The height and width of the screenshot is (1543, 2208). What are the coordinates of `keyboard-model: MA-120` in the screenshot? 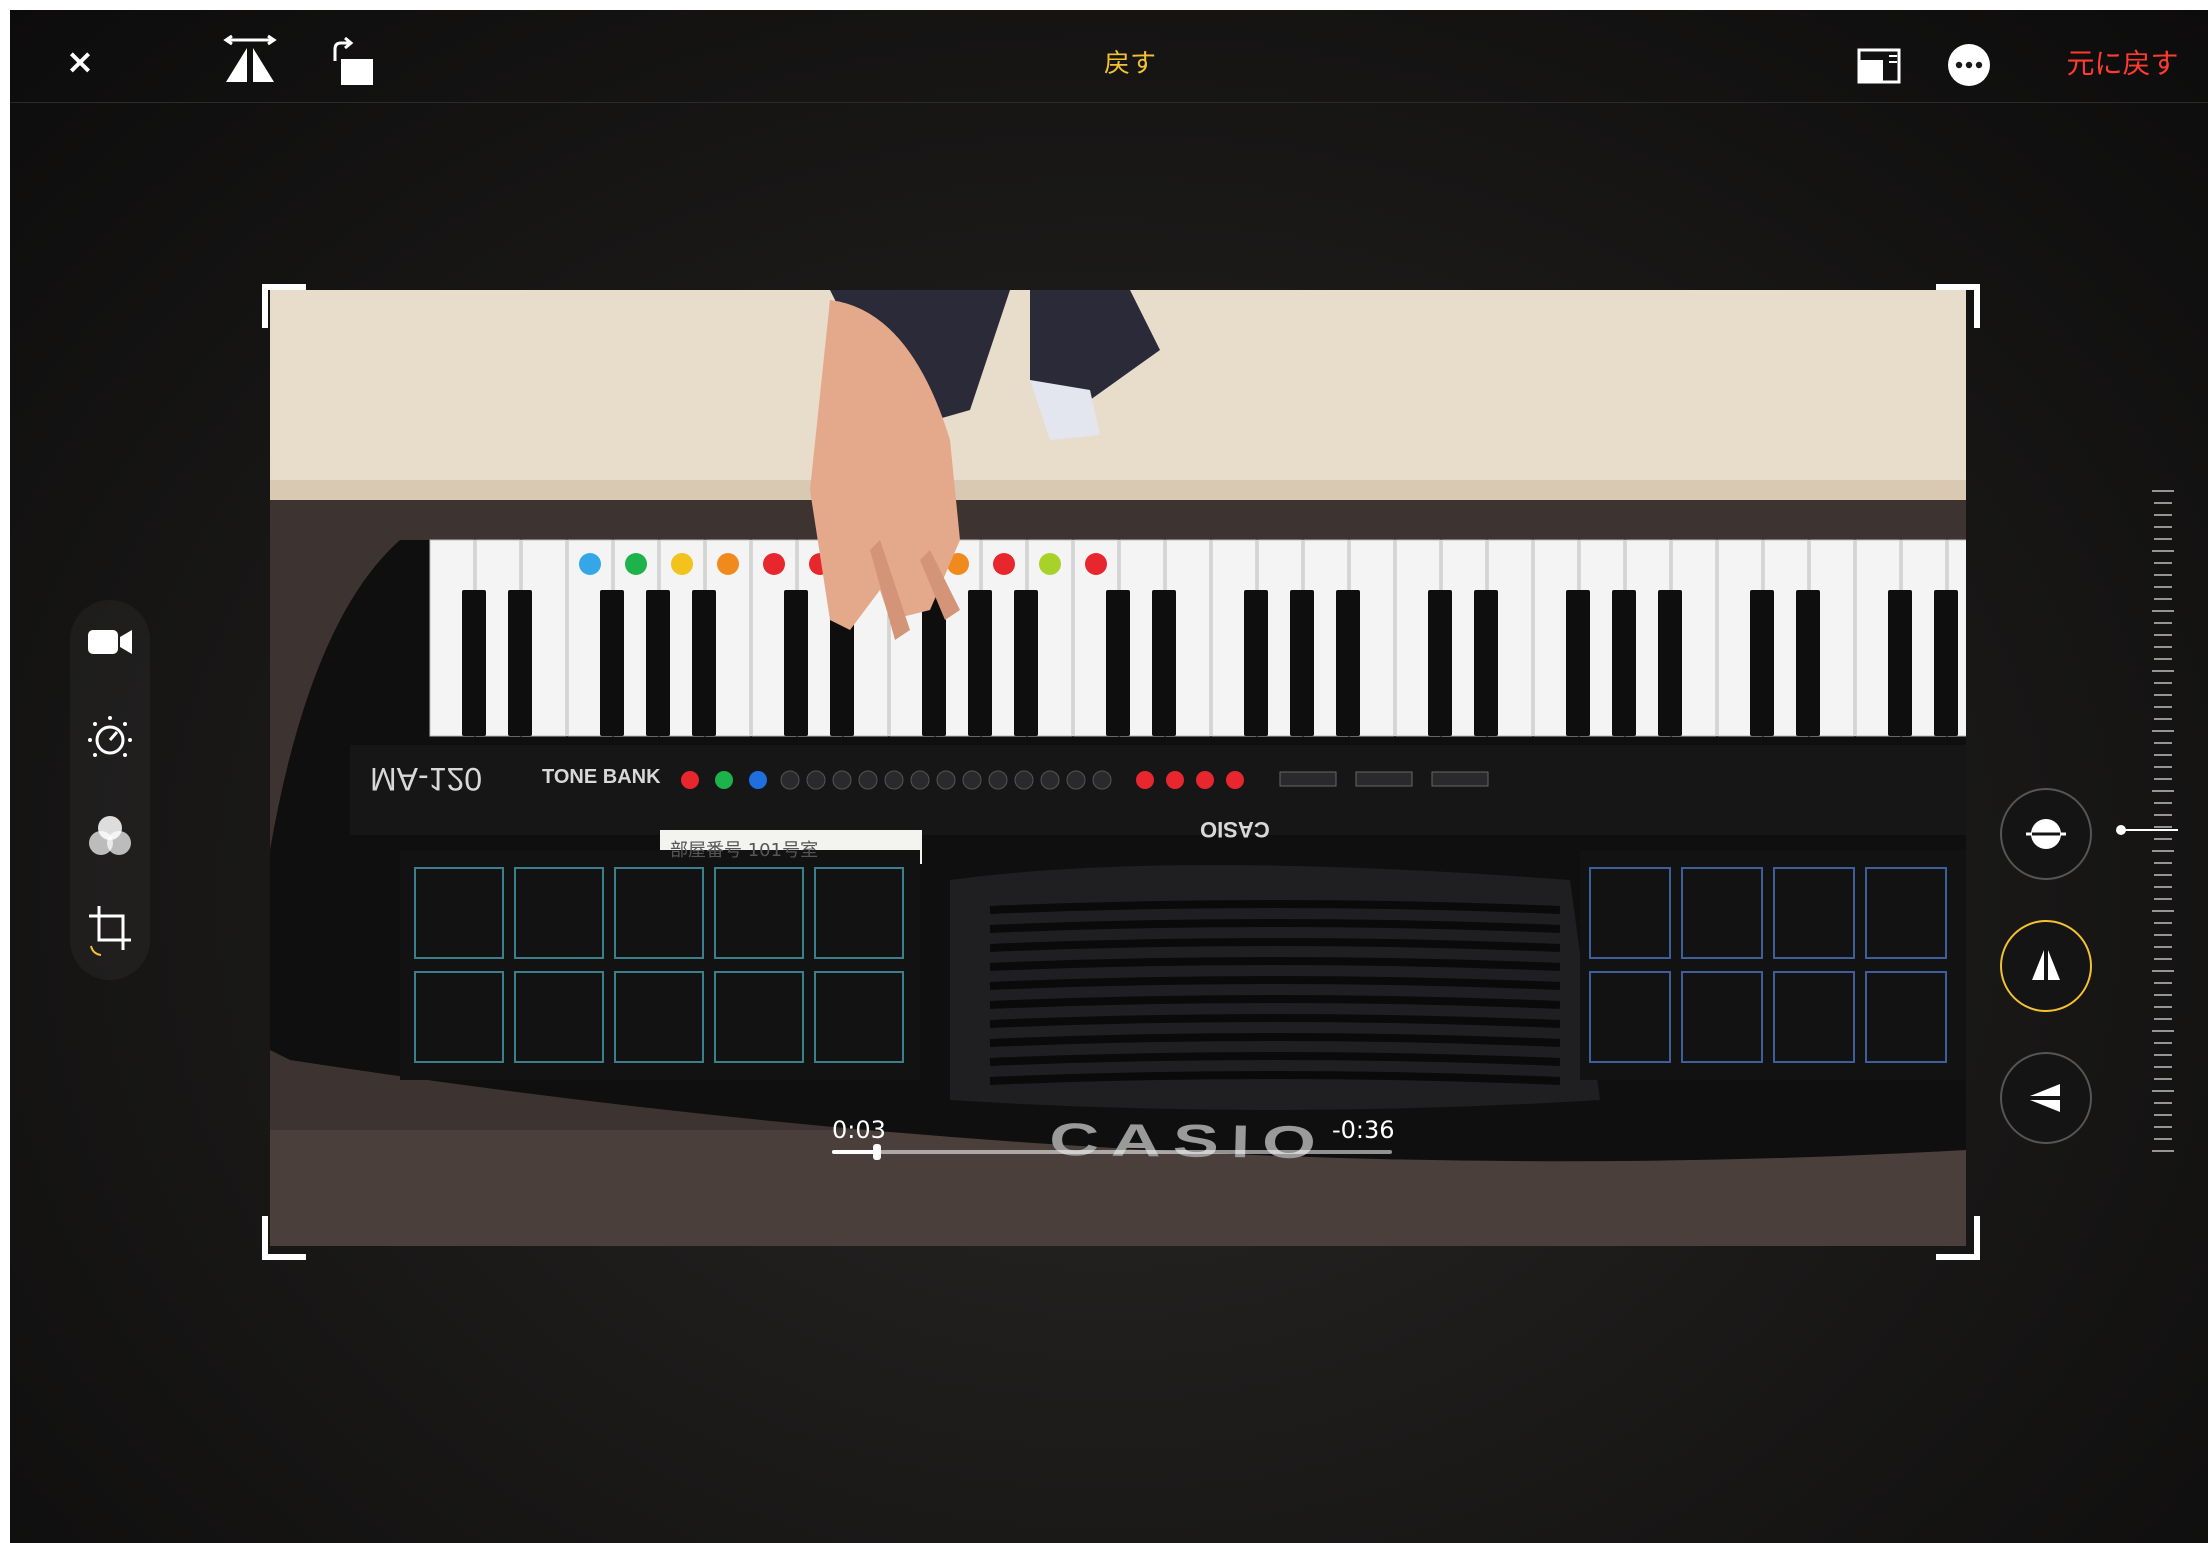 It's located at (426, 779).